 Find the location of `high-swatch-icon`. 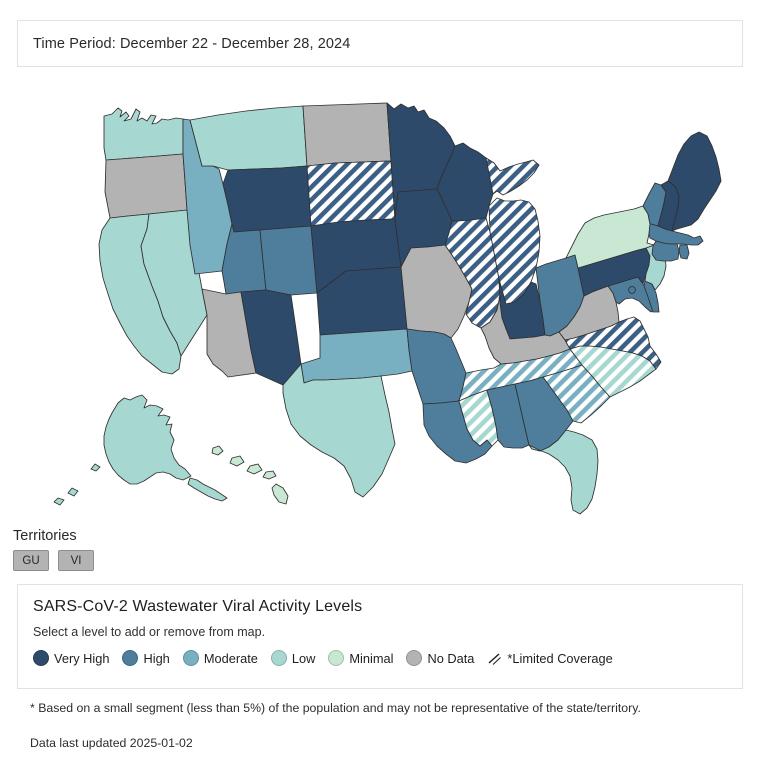

high-swatch-icon is located at coordinates (130, 658).